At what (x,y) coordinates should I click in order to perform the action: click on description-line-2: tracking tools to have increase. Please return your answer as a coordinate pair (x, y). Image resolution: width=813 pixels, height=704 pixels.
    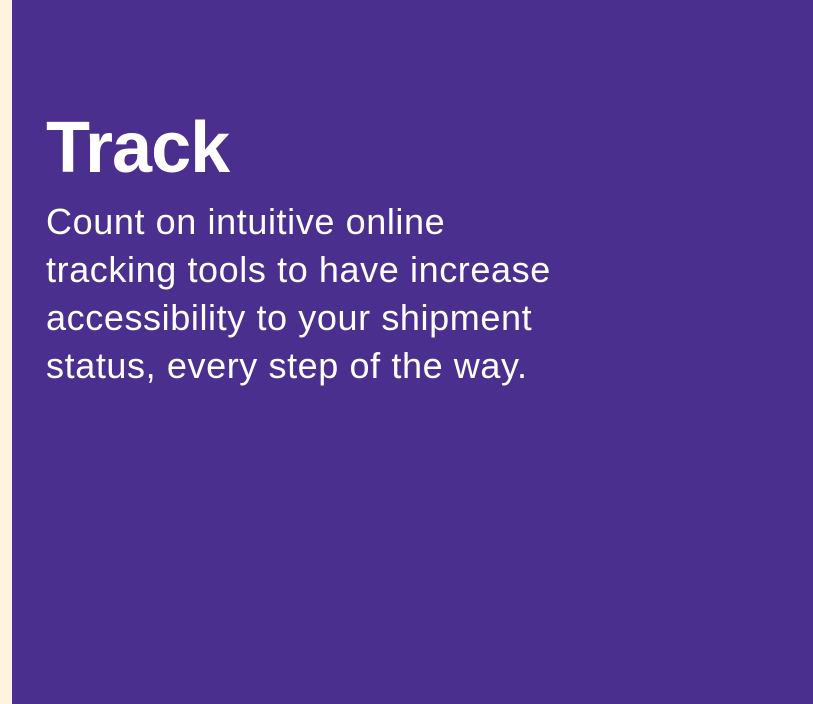
    Looking at the image, I should click on (298, 269).